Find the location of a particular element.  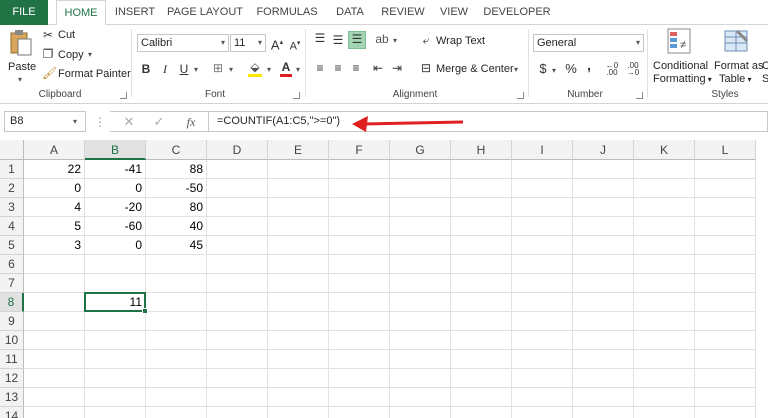

cell-g3 is located at coordinates (420, 207).